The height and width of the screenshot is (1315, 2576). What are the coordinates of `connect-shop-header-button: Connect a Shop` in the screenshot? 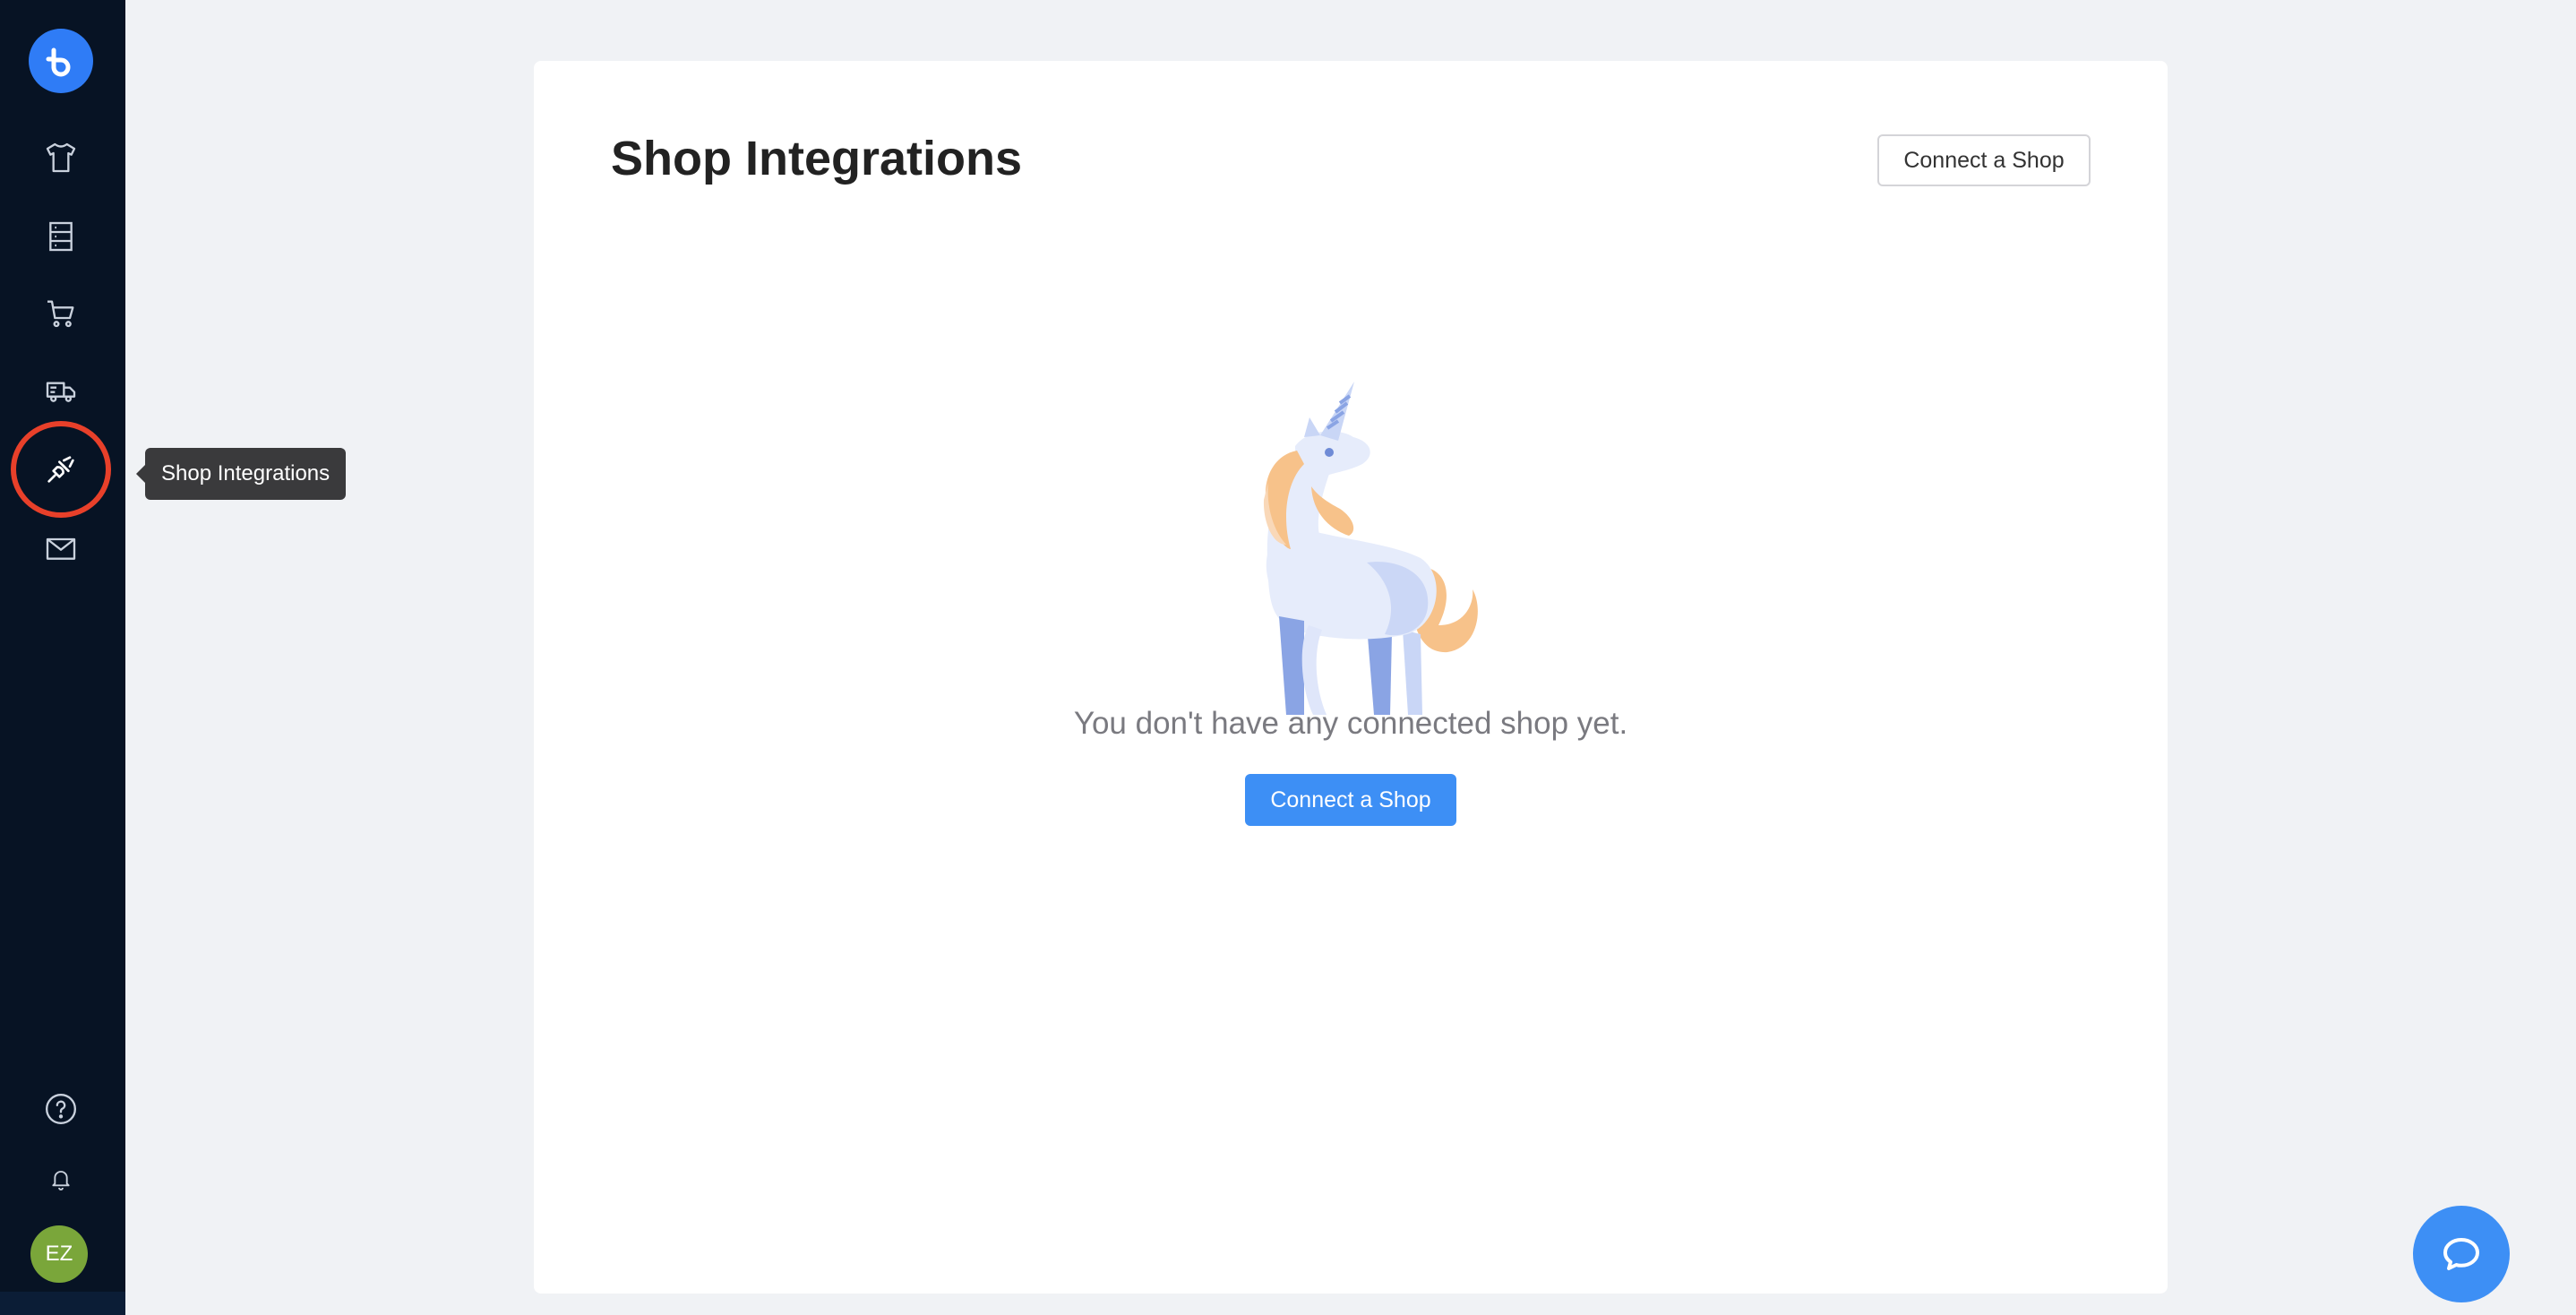 It's located at (1984, 160).